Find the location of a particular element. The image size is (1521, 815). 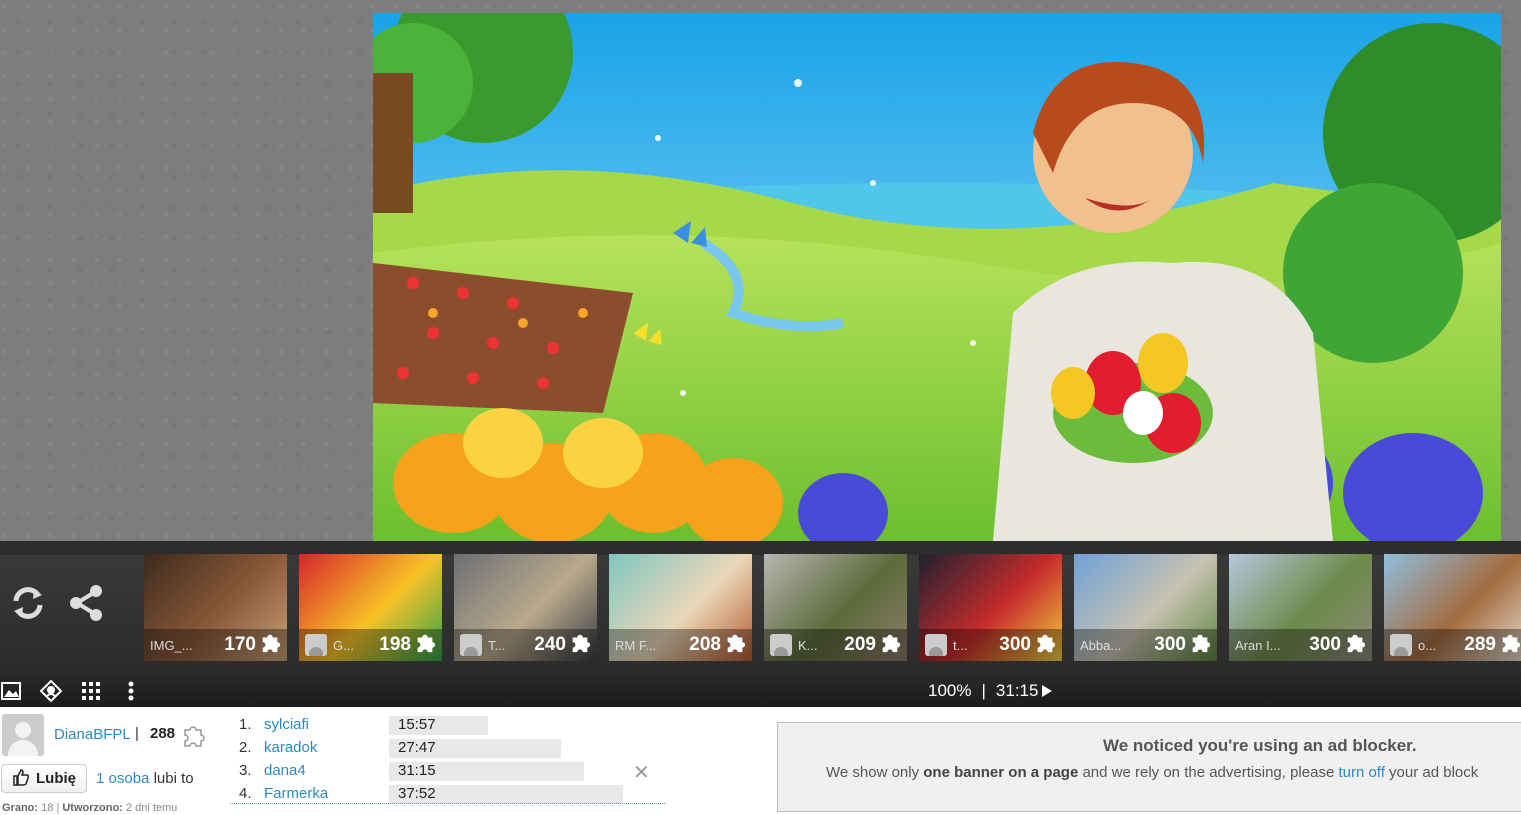

author-score: 288 is located at coordinates (163, 733).